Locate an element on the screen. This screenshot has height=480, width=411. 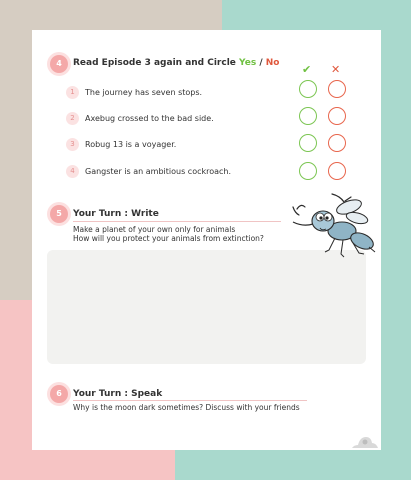
publisher-logo-icon is located at coordinates (365, 442).